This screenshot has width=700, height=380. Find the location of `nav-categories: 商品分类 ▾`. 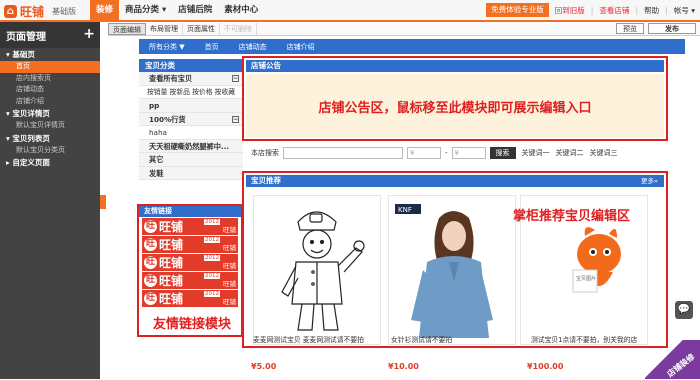

nav-categories: 商品分类 ▾ is located at coordinates (145, 10).